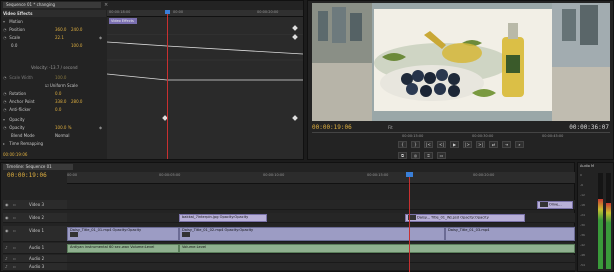  What do you see at coordinates (441, 155) in the screenshot?
I see `output-button: ▭` at bounding box center [441, 155].